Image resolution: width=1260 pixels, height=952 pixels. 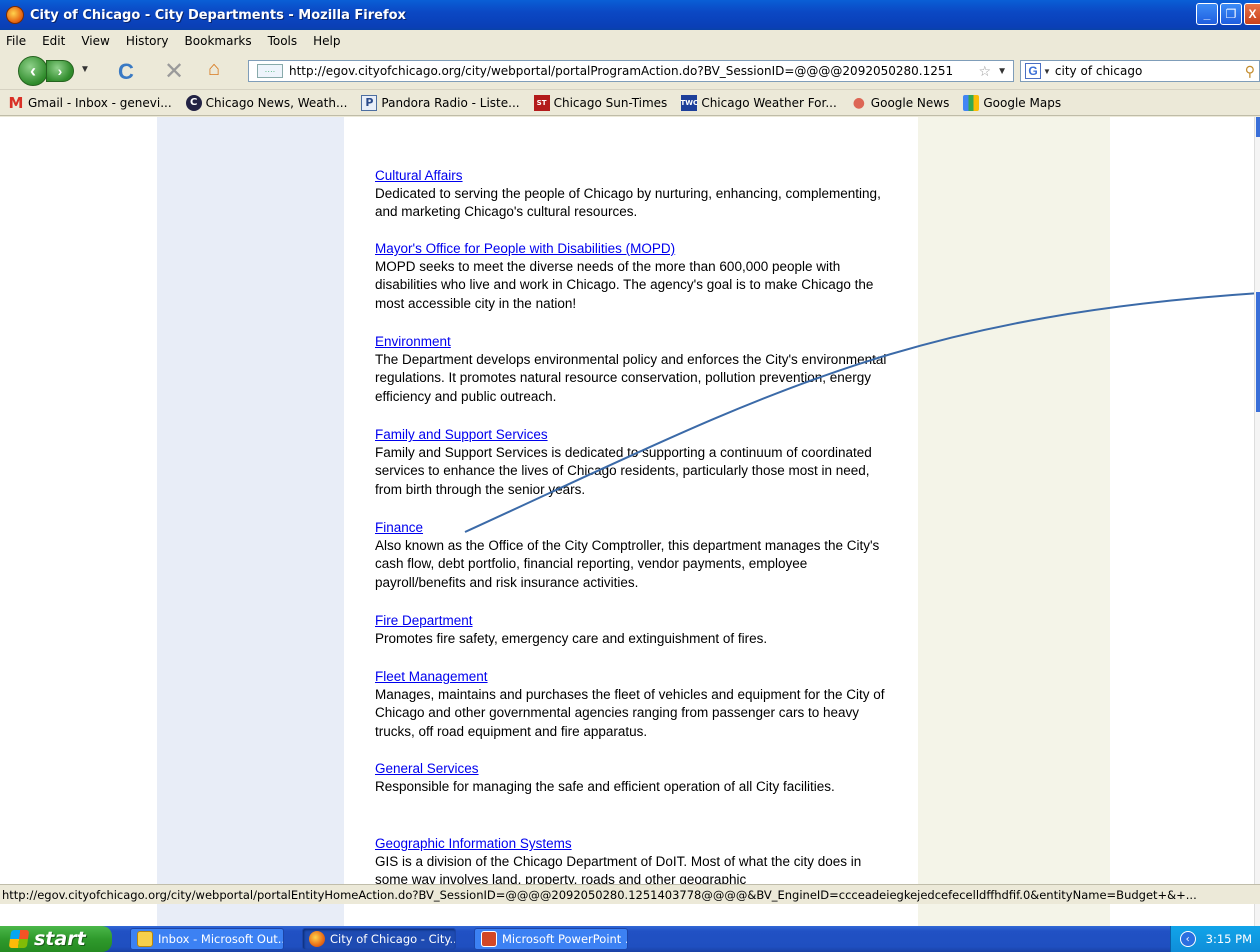 What do you see at coordinates (635, 621) in the screenshot?
I see `link-fire-department: Fire Department` at bounding box center [635, 621].